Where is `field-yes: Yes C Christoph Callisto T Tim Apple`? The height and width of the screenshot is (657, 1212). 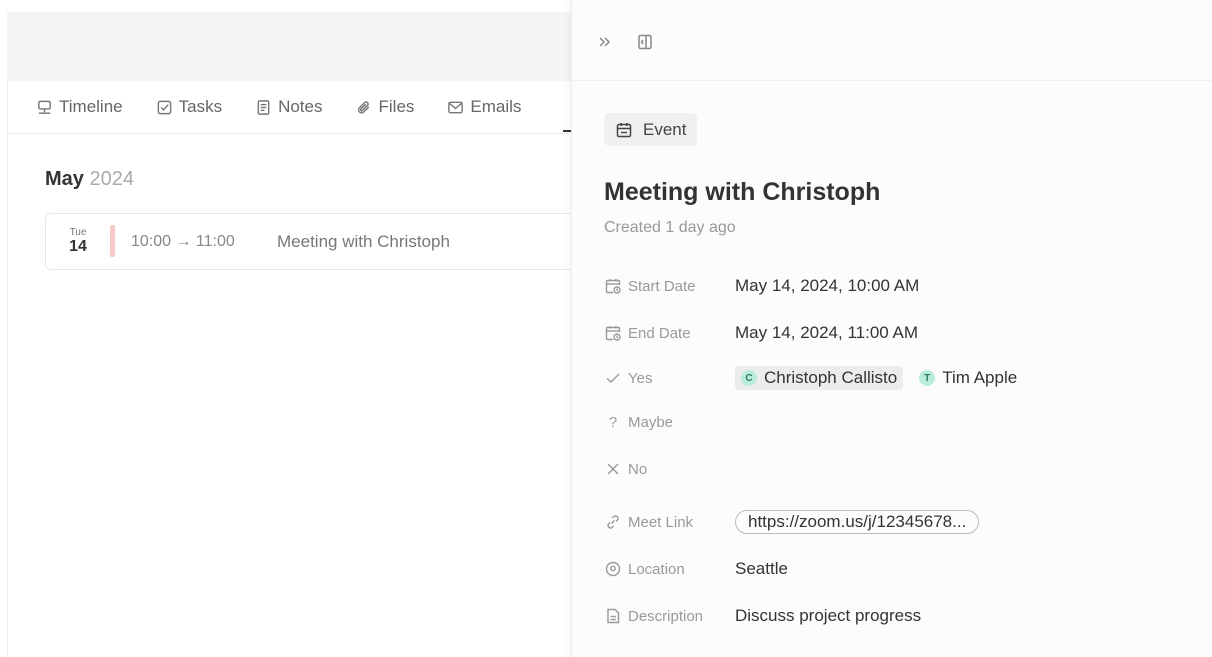
field-yes: Yes C Christoph Callisto T Tim Apple is located at coordinates (904, 378).